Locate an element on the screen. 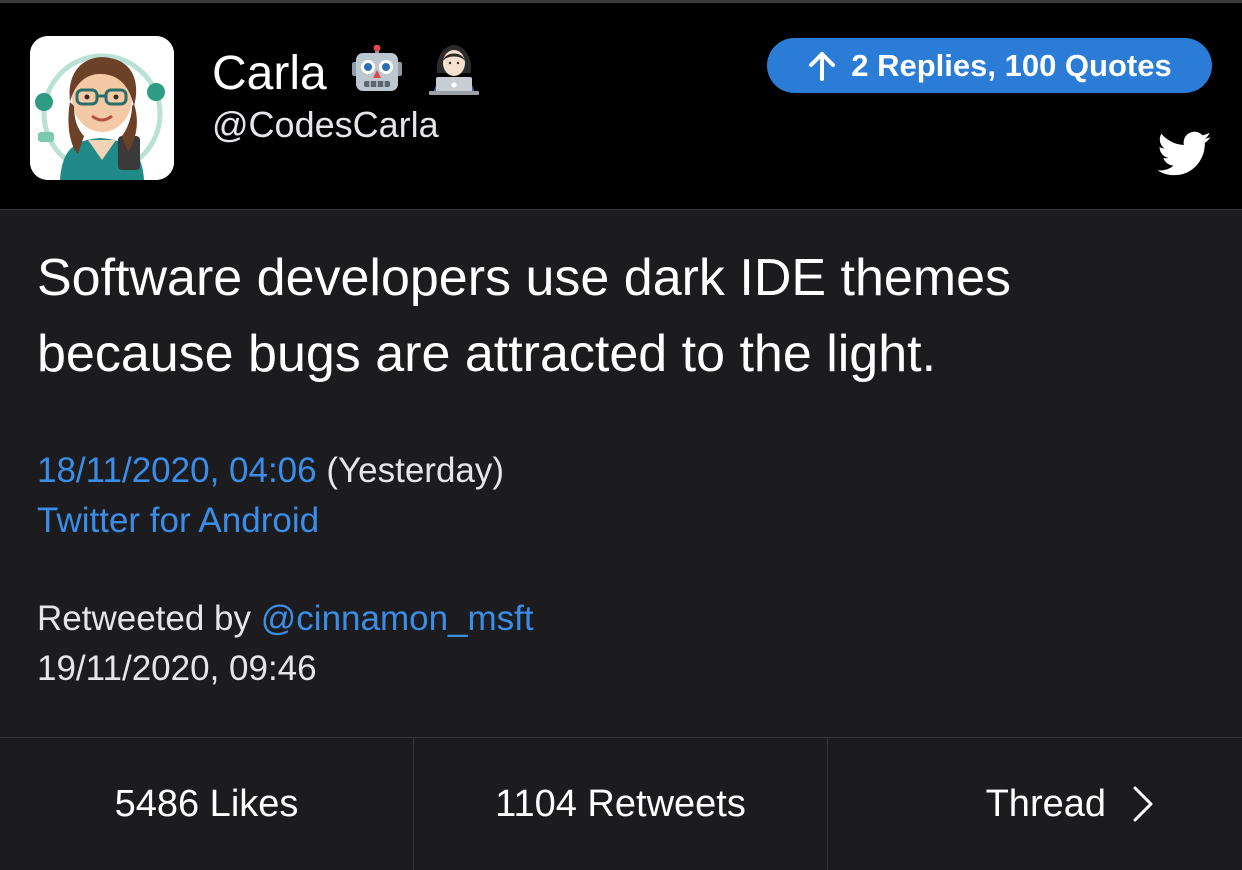 The height and width of the screenshot is (870, 1242). replies-quotes-button: 2 Replies, 100 Quotes is located at coordinates (989, 65).